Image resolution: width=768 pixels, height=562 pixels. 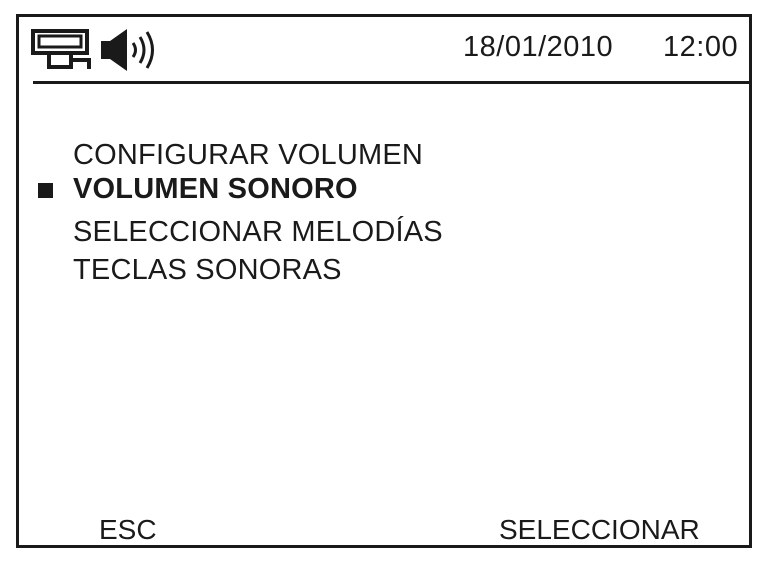 I want to click on selection-marker-icon, so click(x=45, y=190).